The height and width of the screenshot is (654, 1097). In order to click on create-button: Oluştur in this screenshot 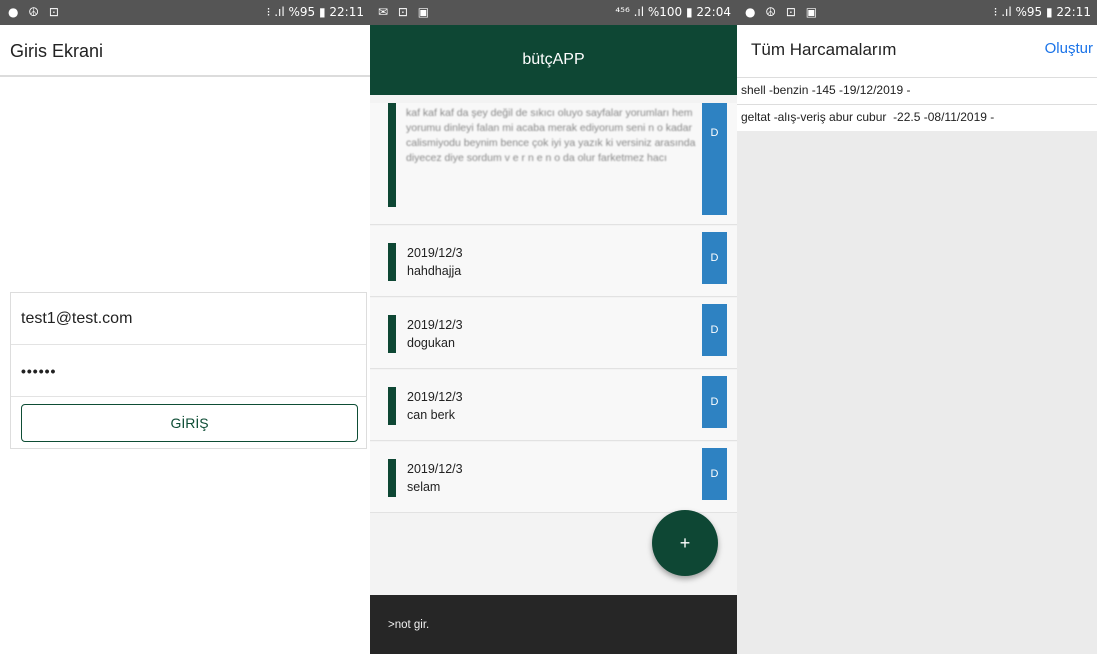, I will do `click(1069, 48)`.